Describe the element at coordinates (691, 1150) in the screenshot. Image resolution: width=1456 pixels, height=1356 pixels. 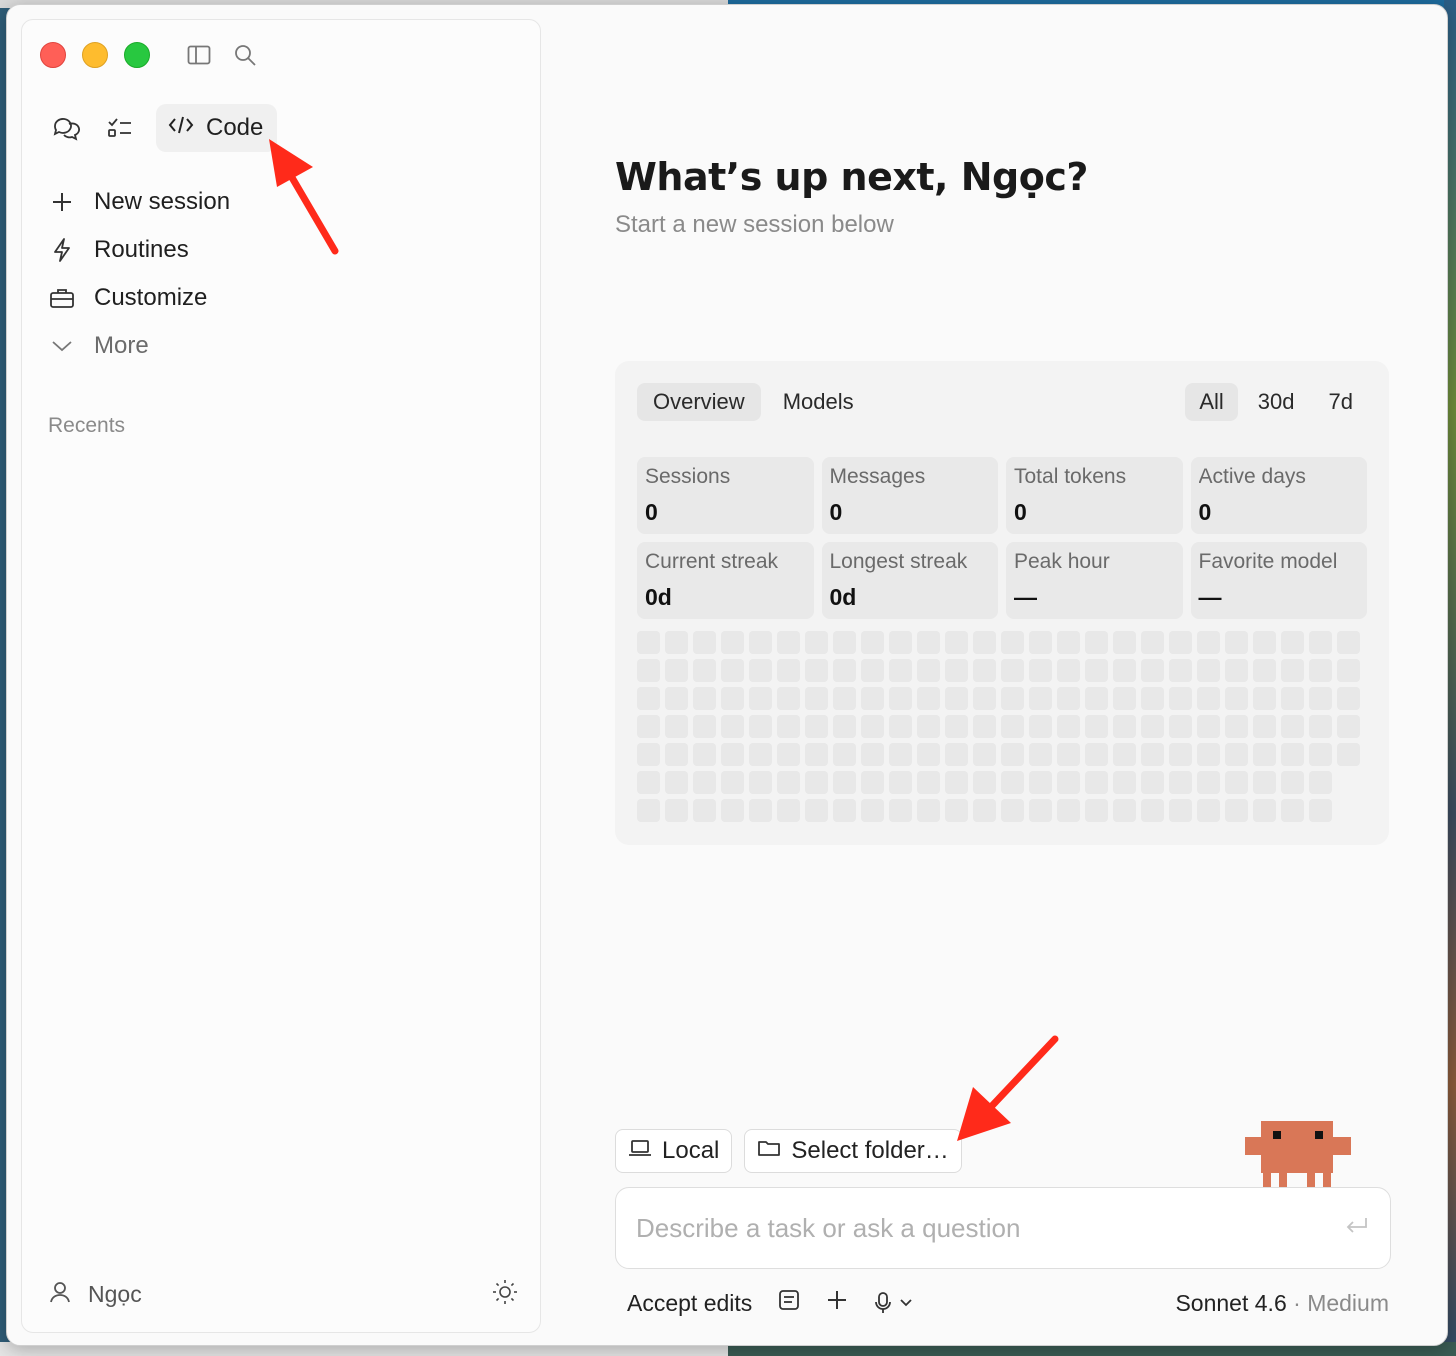
I see `local-env-label: Local` at that location.